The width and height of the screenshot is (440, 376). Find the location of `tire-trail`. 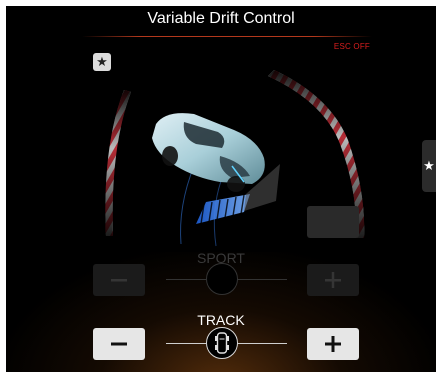

tire-trail is located at coordinates (187, 205).